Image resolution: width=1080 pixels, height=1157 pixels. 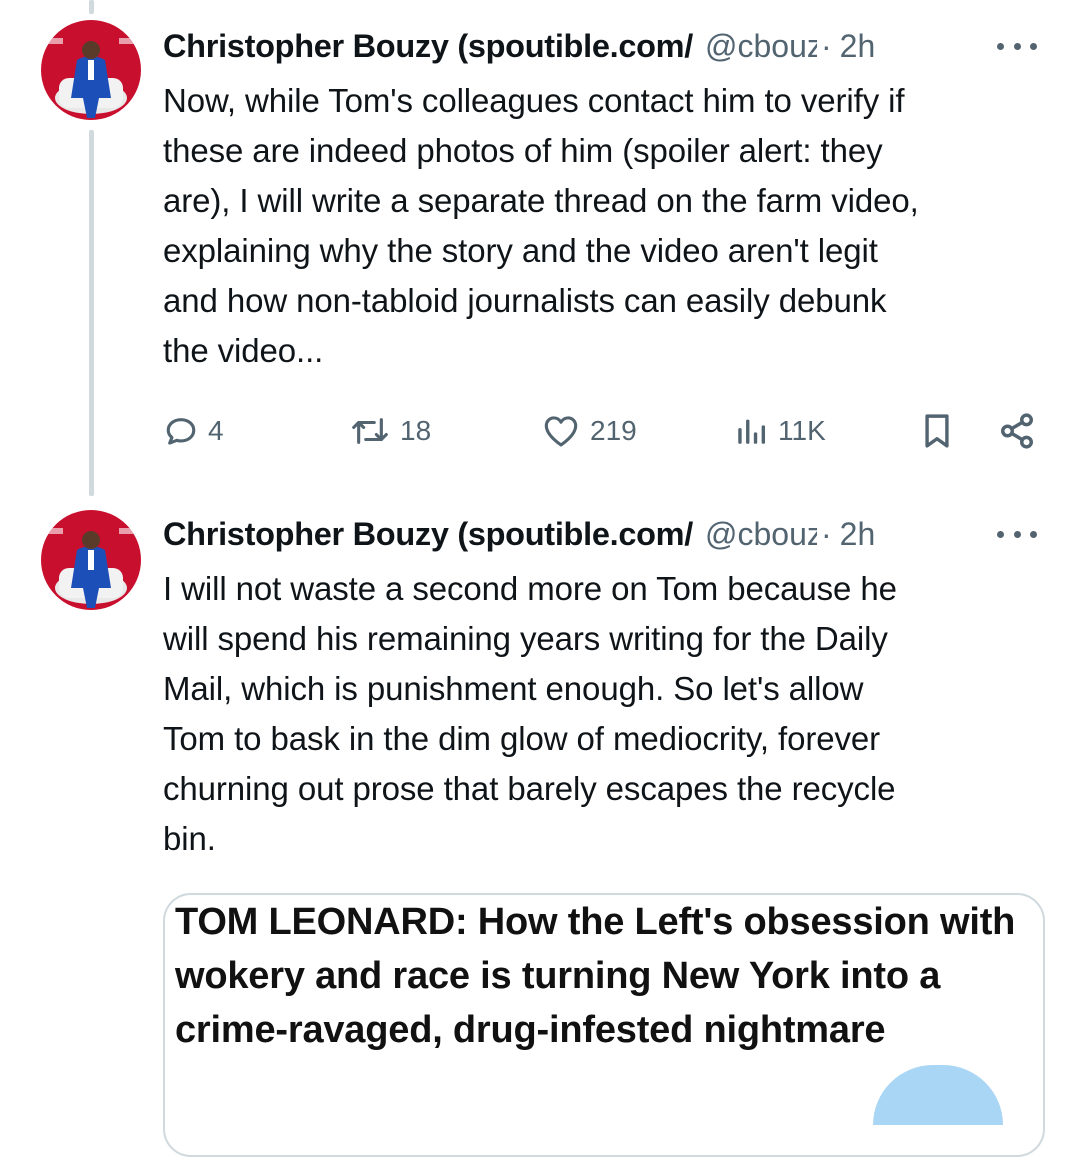 What do you see at coordinates (752, 431) in the screenshot?
I see `views-icon` at bounding box center [752, 431].